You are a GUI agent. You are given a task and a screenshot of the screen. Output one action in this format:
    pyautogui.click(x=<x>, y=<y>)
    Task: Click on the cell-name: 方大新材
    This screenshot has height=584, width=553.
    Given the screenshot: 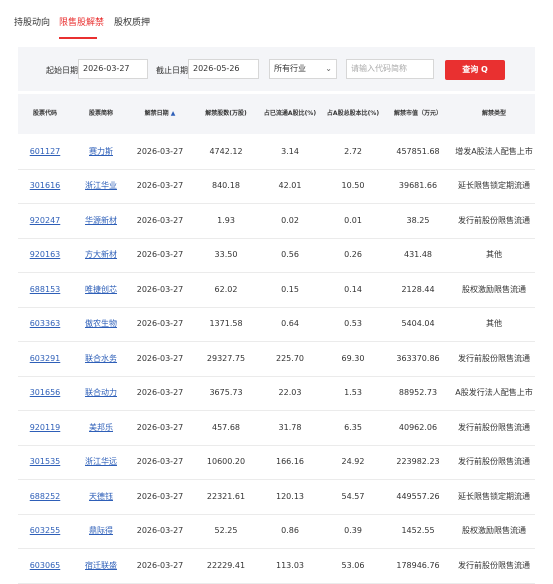 What is the action you would take?
    pyautogui.click(x=101, y=255)
    